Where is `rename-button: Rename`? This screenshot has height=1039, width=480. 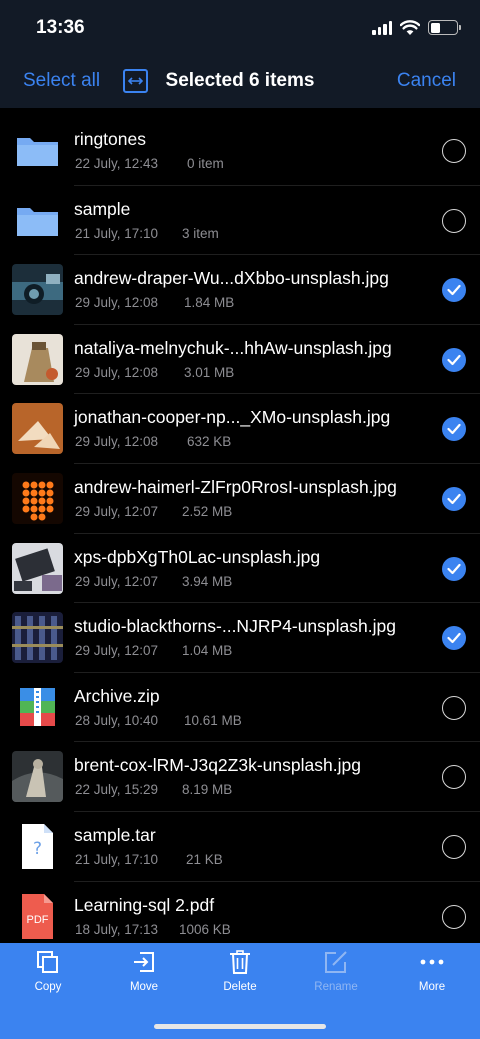
rename-button: Rename is located at coordinates (336, 971).